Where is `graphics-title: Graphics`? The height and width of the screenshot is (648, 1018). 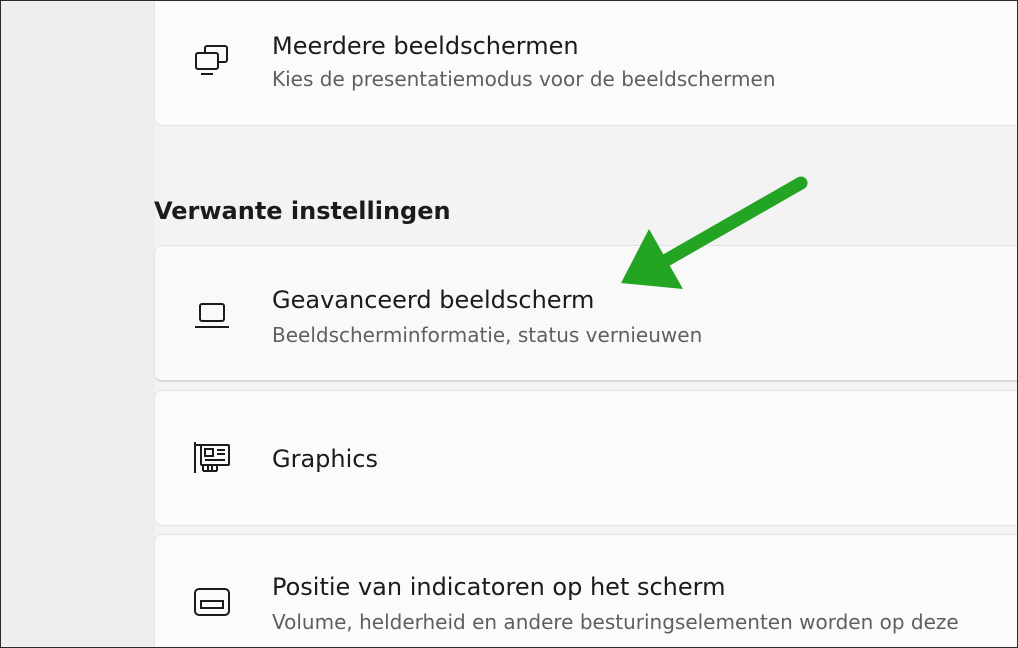
graphics-title: Graphics is located at coordinates (325, 459).